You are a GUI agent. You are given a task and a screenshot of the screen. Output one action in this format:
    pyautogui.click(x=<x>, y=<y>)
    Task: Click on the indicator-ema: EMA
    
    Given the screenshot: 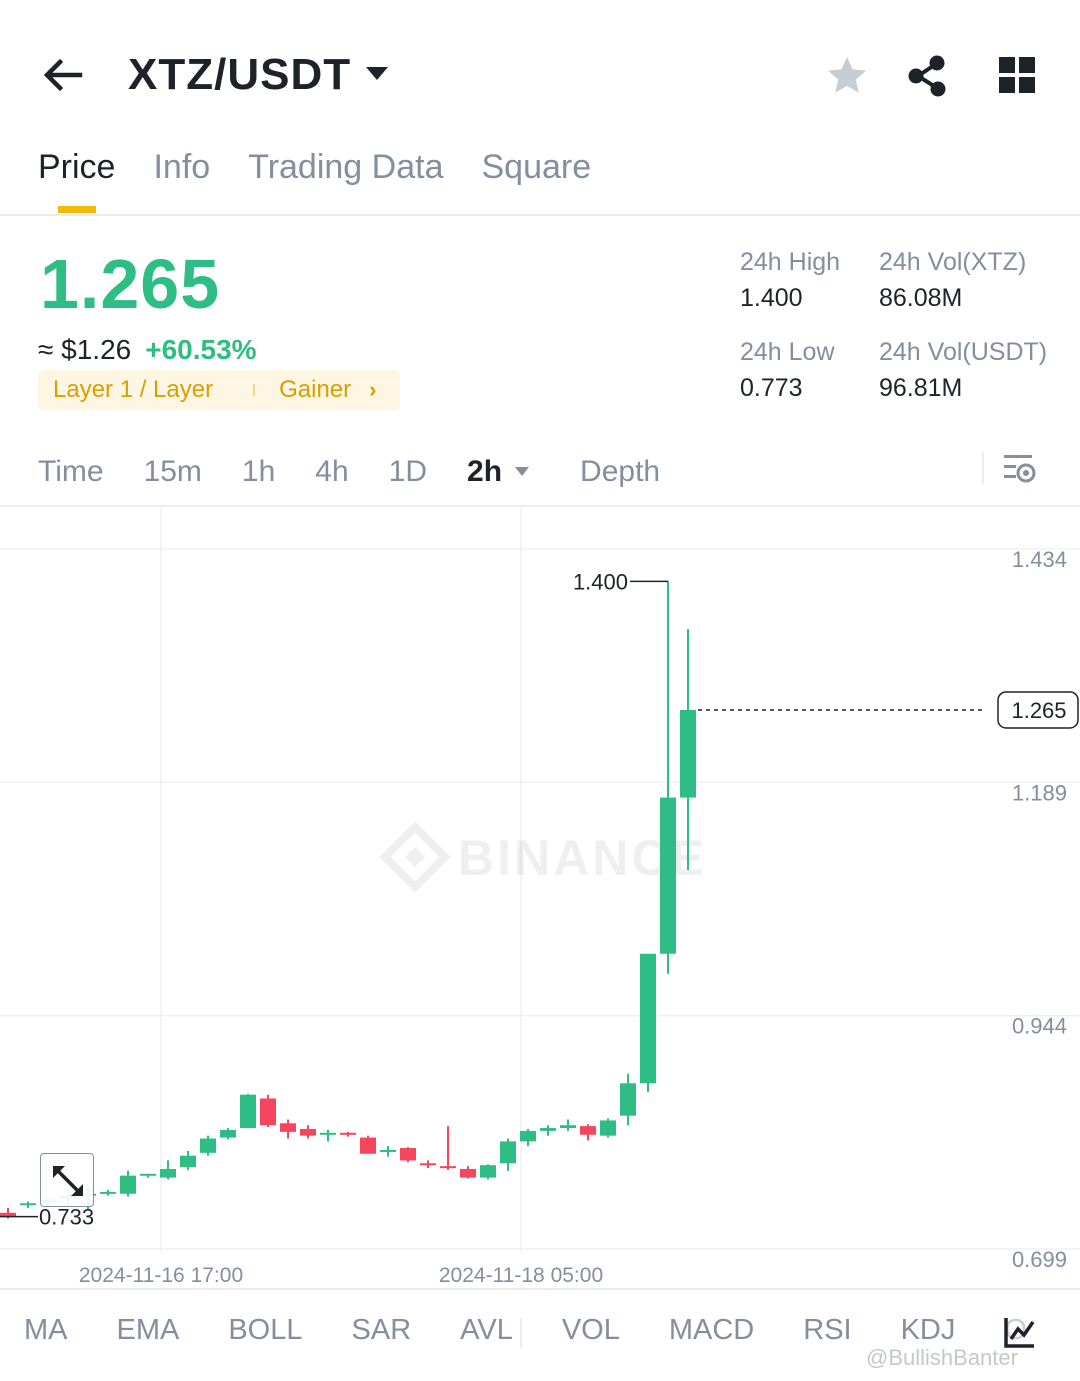 What is the action you would take?
    pyautogui.click(x=148, y=1330)
    